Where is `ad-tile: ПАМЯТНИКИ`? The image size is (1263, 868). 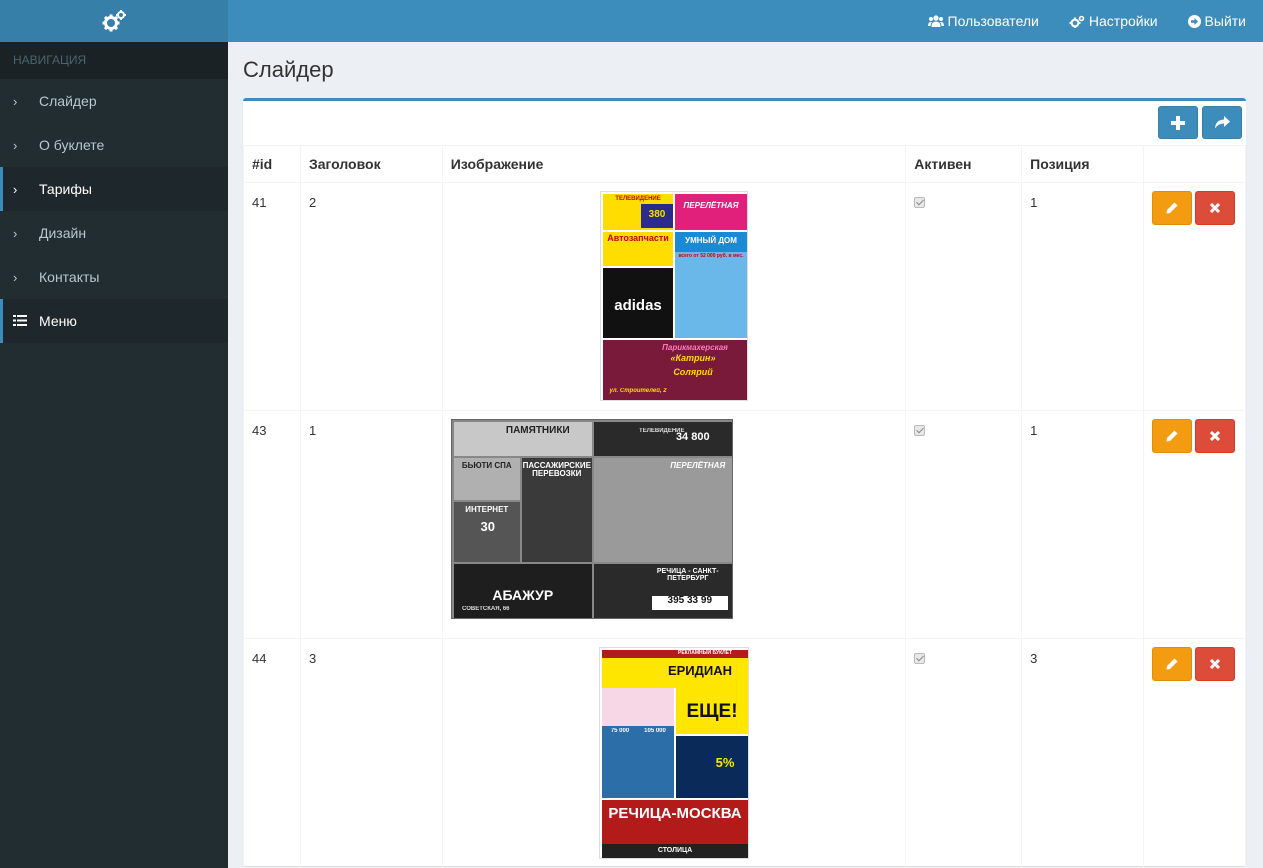
ad-tile: ПАМЯТНИКИ is located at coordinates (522, 439).